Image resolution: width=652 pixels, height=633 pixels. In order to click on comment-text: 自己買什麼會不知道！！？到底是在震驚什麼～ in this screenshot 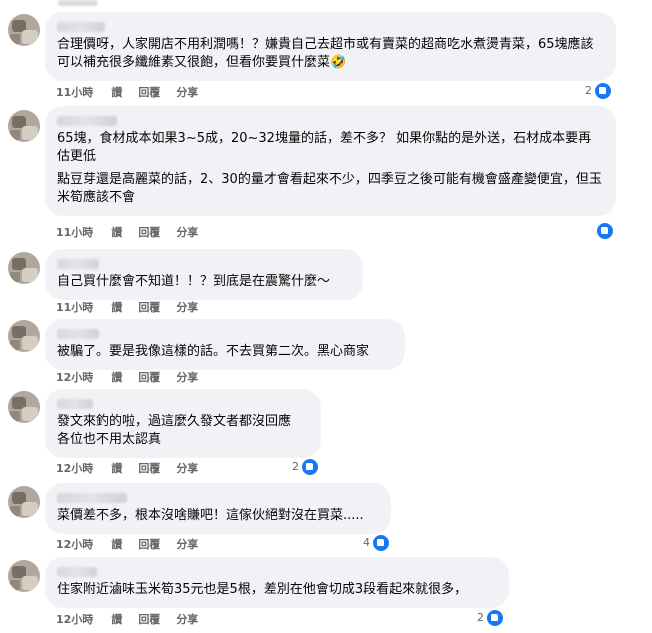, I will do `click(194, 281)`.